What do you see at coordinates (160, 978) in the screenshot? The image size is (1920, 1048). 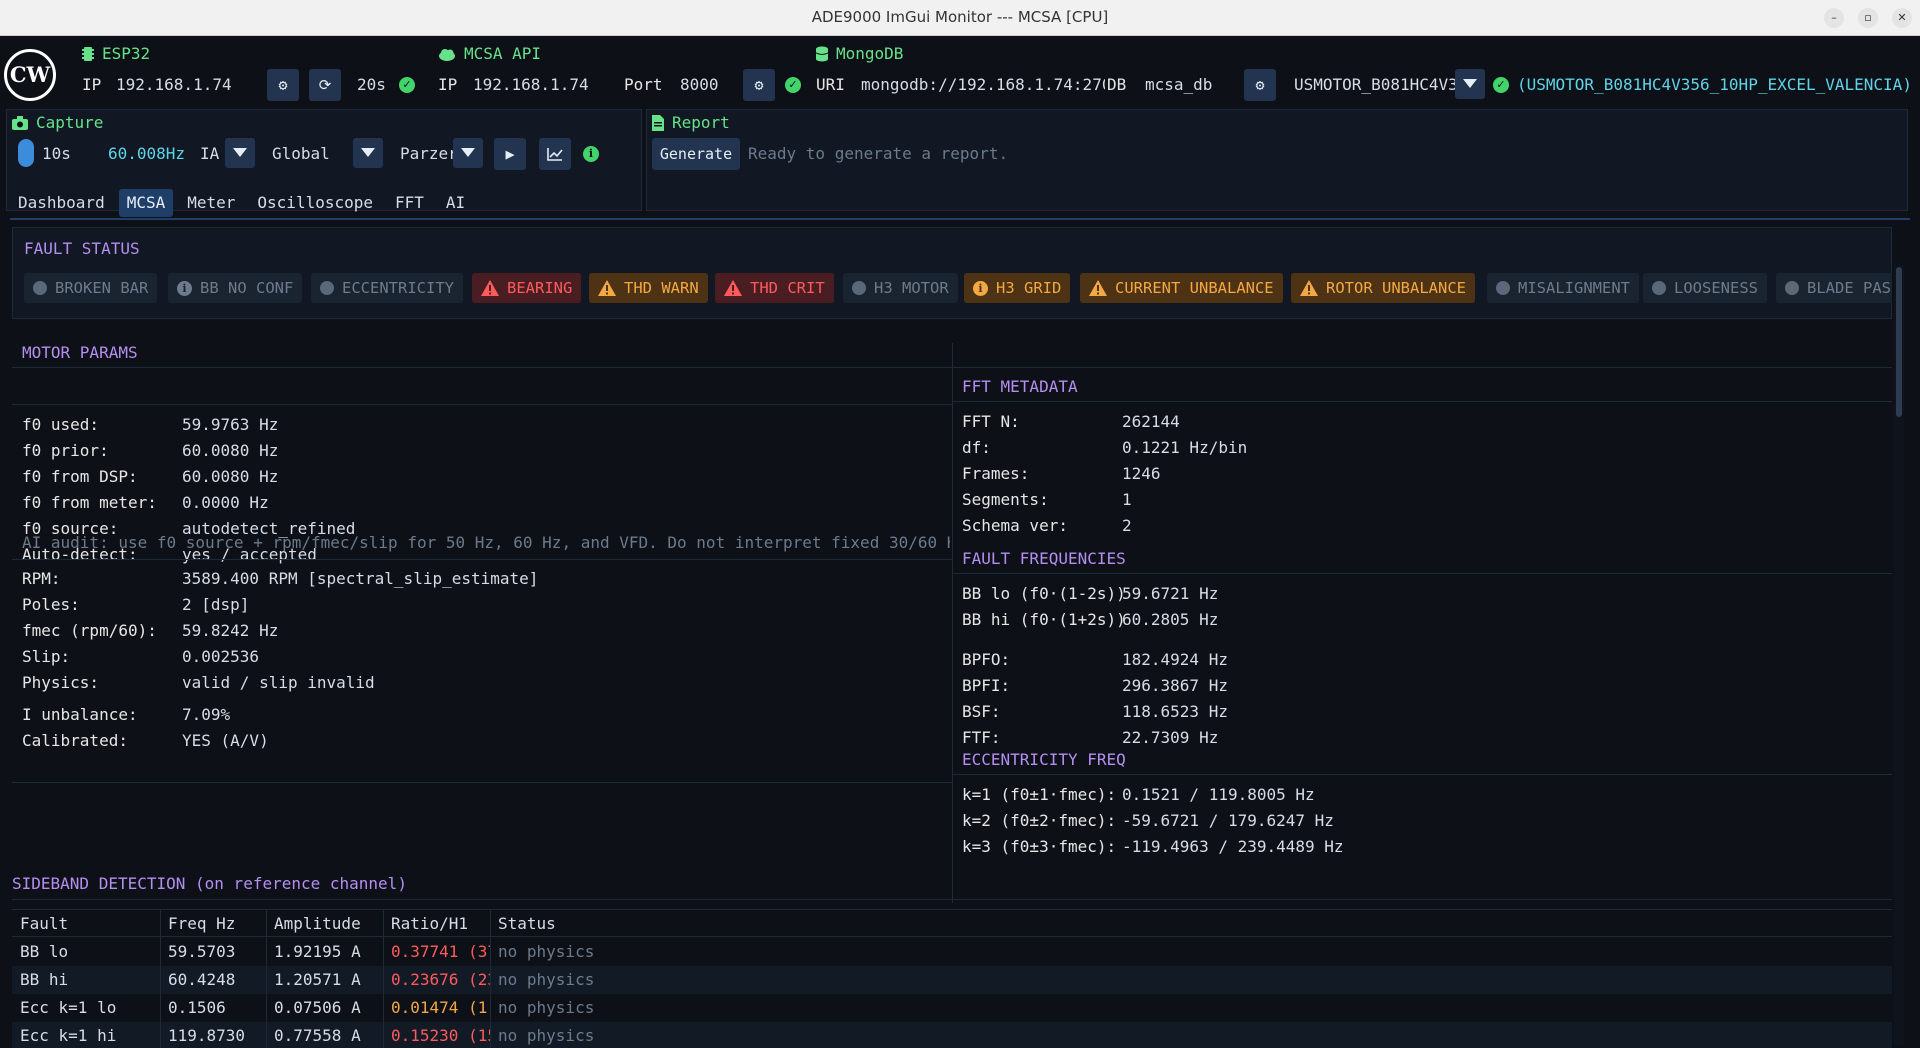 I see `column-divider` at bounding box center [160, 978].